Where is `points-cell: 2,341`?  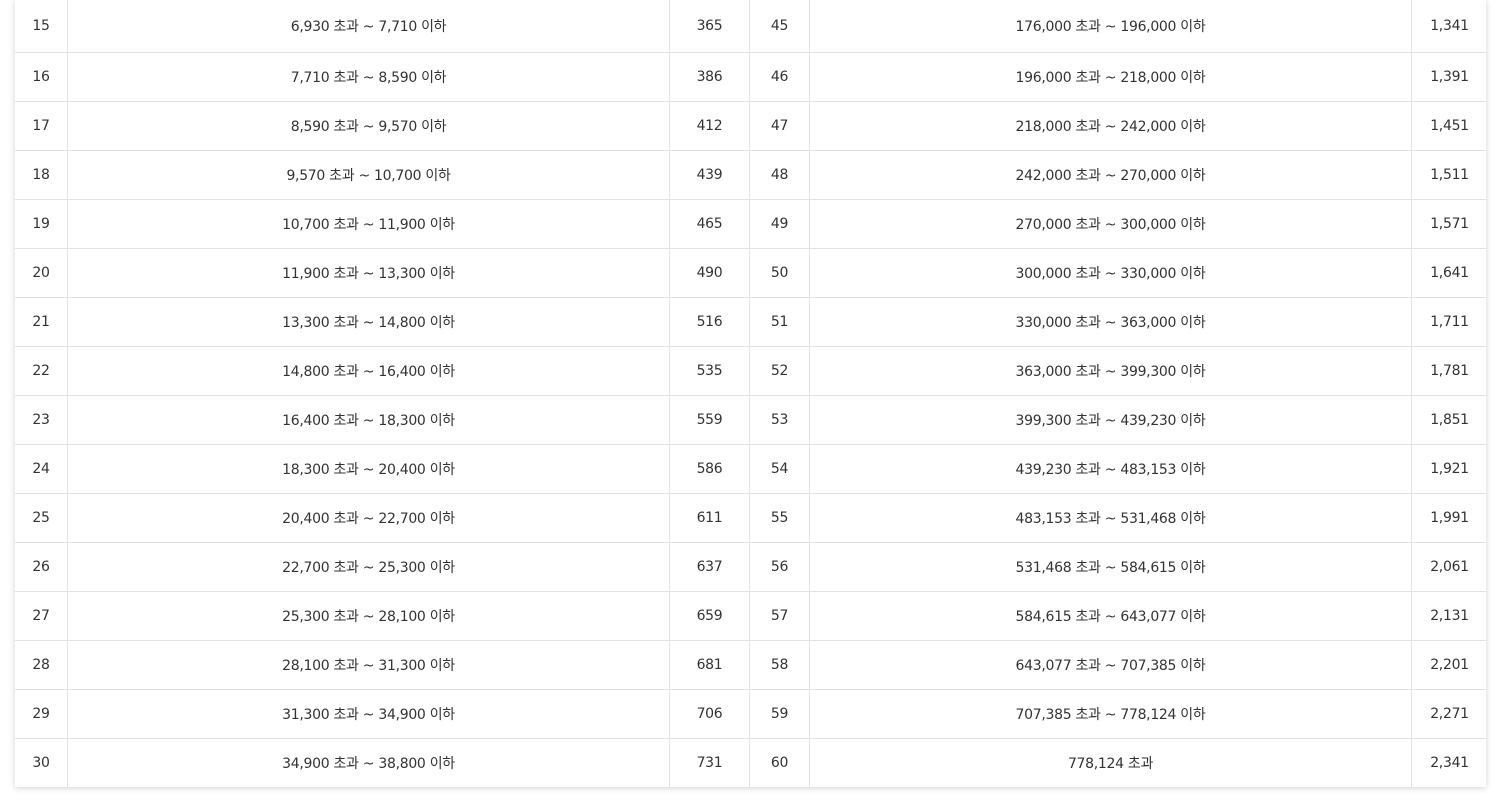 points-cell: 2,341 is located at coordinates (1449, 763).